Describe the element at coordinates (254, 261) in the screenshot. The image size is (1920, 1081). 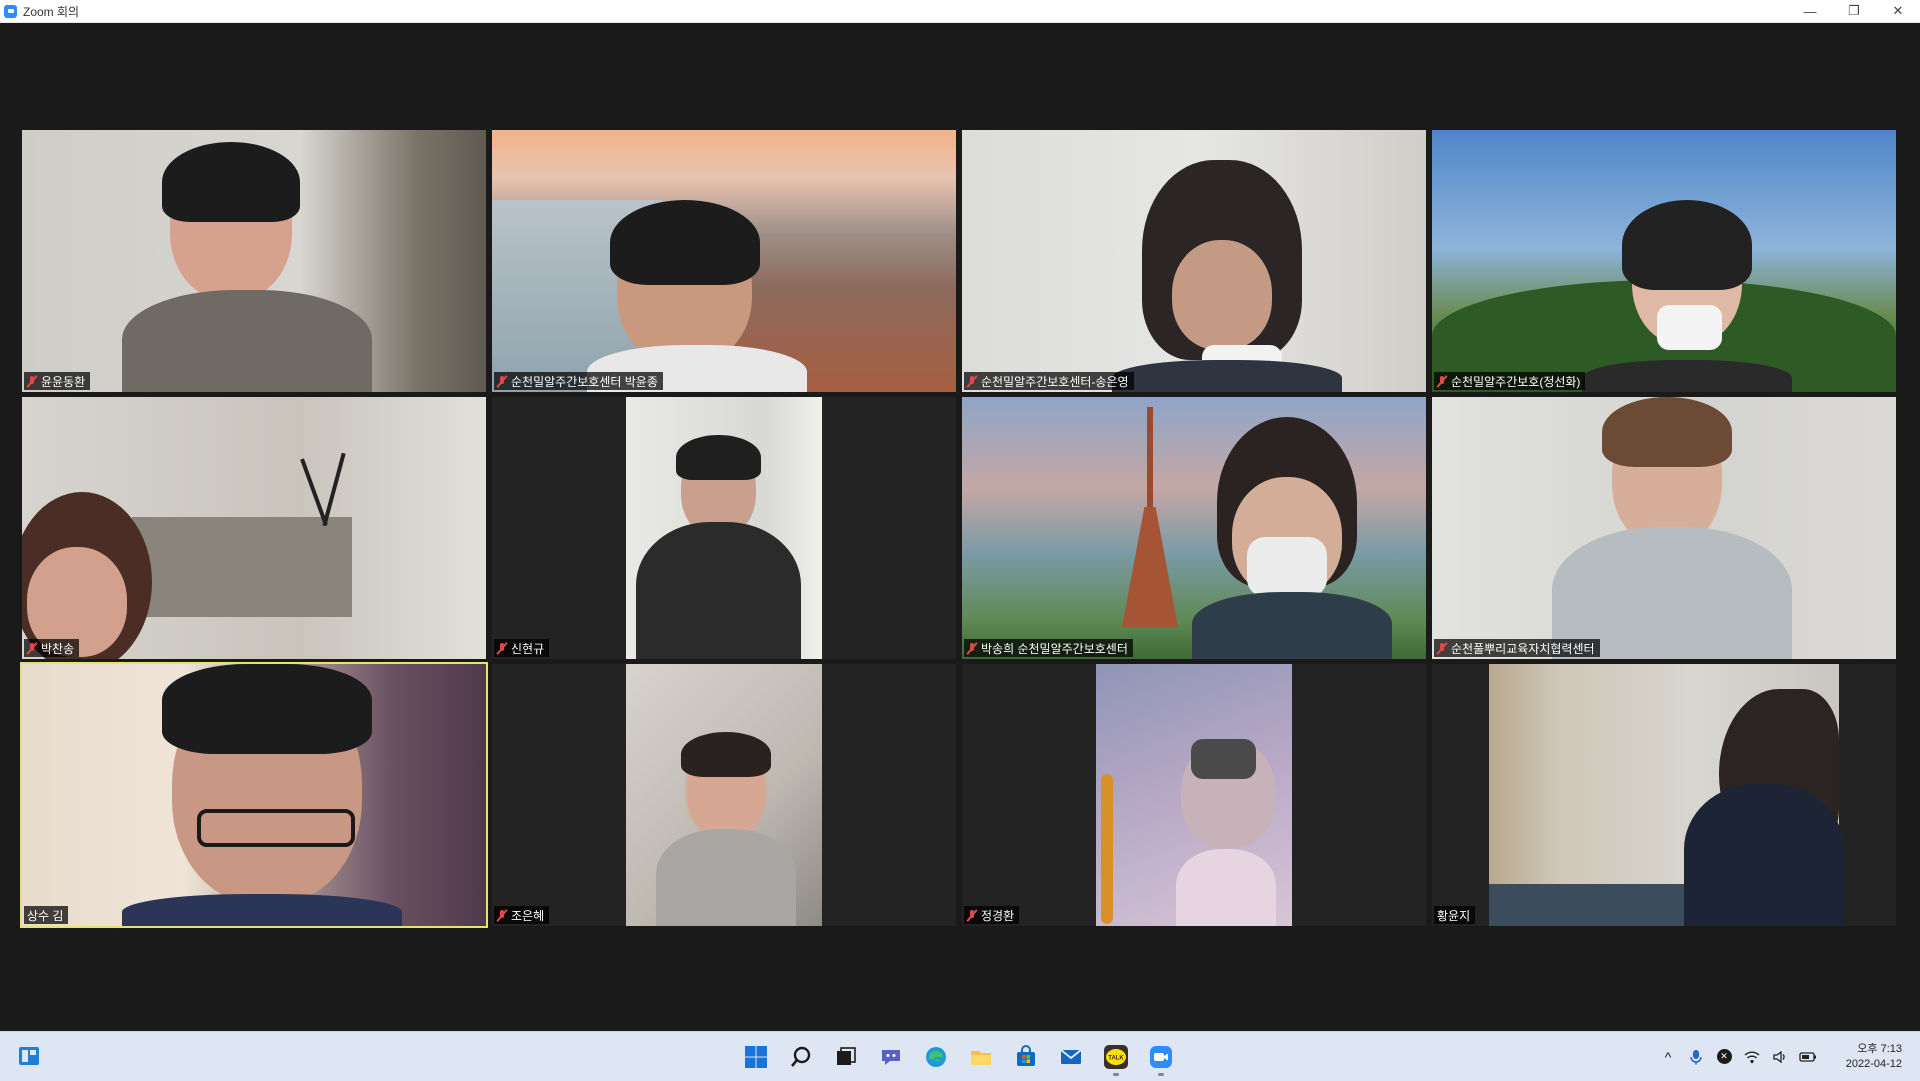
I see `video-tile: 윤윤동환` at that location.